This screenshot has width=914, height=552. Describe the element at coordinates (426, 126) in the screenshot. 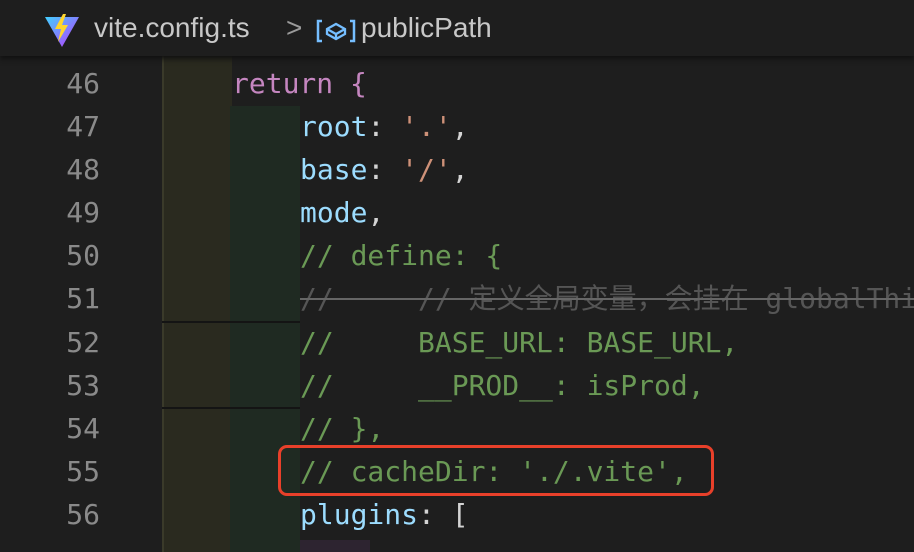

I see `code-string: '.'` at that location.